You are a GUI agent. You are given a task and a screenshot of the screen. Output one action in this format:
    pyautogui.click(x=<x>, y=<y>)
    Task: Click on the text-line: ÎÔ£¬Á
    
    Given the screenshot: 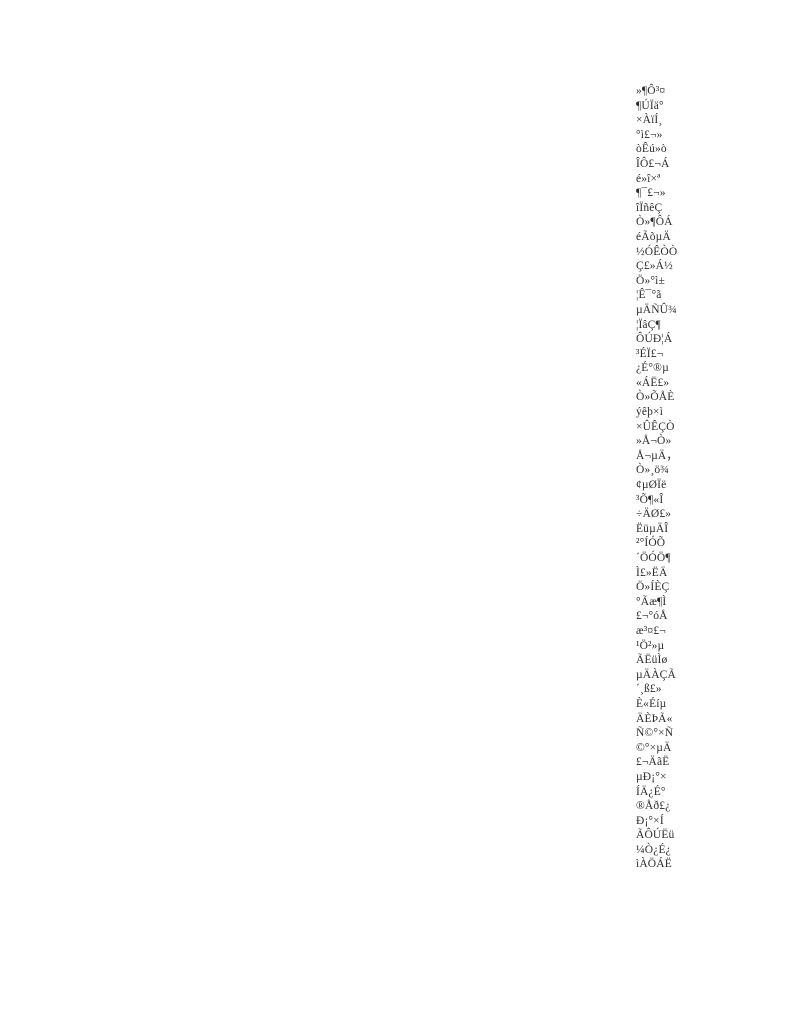 What is the action you would take?
    pyautogui.click(x=653, y=163)
    